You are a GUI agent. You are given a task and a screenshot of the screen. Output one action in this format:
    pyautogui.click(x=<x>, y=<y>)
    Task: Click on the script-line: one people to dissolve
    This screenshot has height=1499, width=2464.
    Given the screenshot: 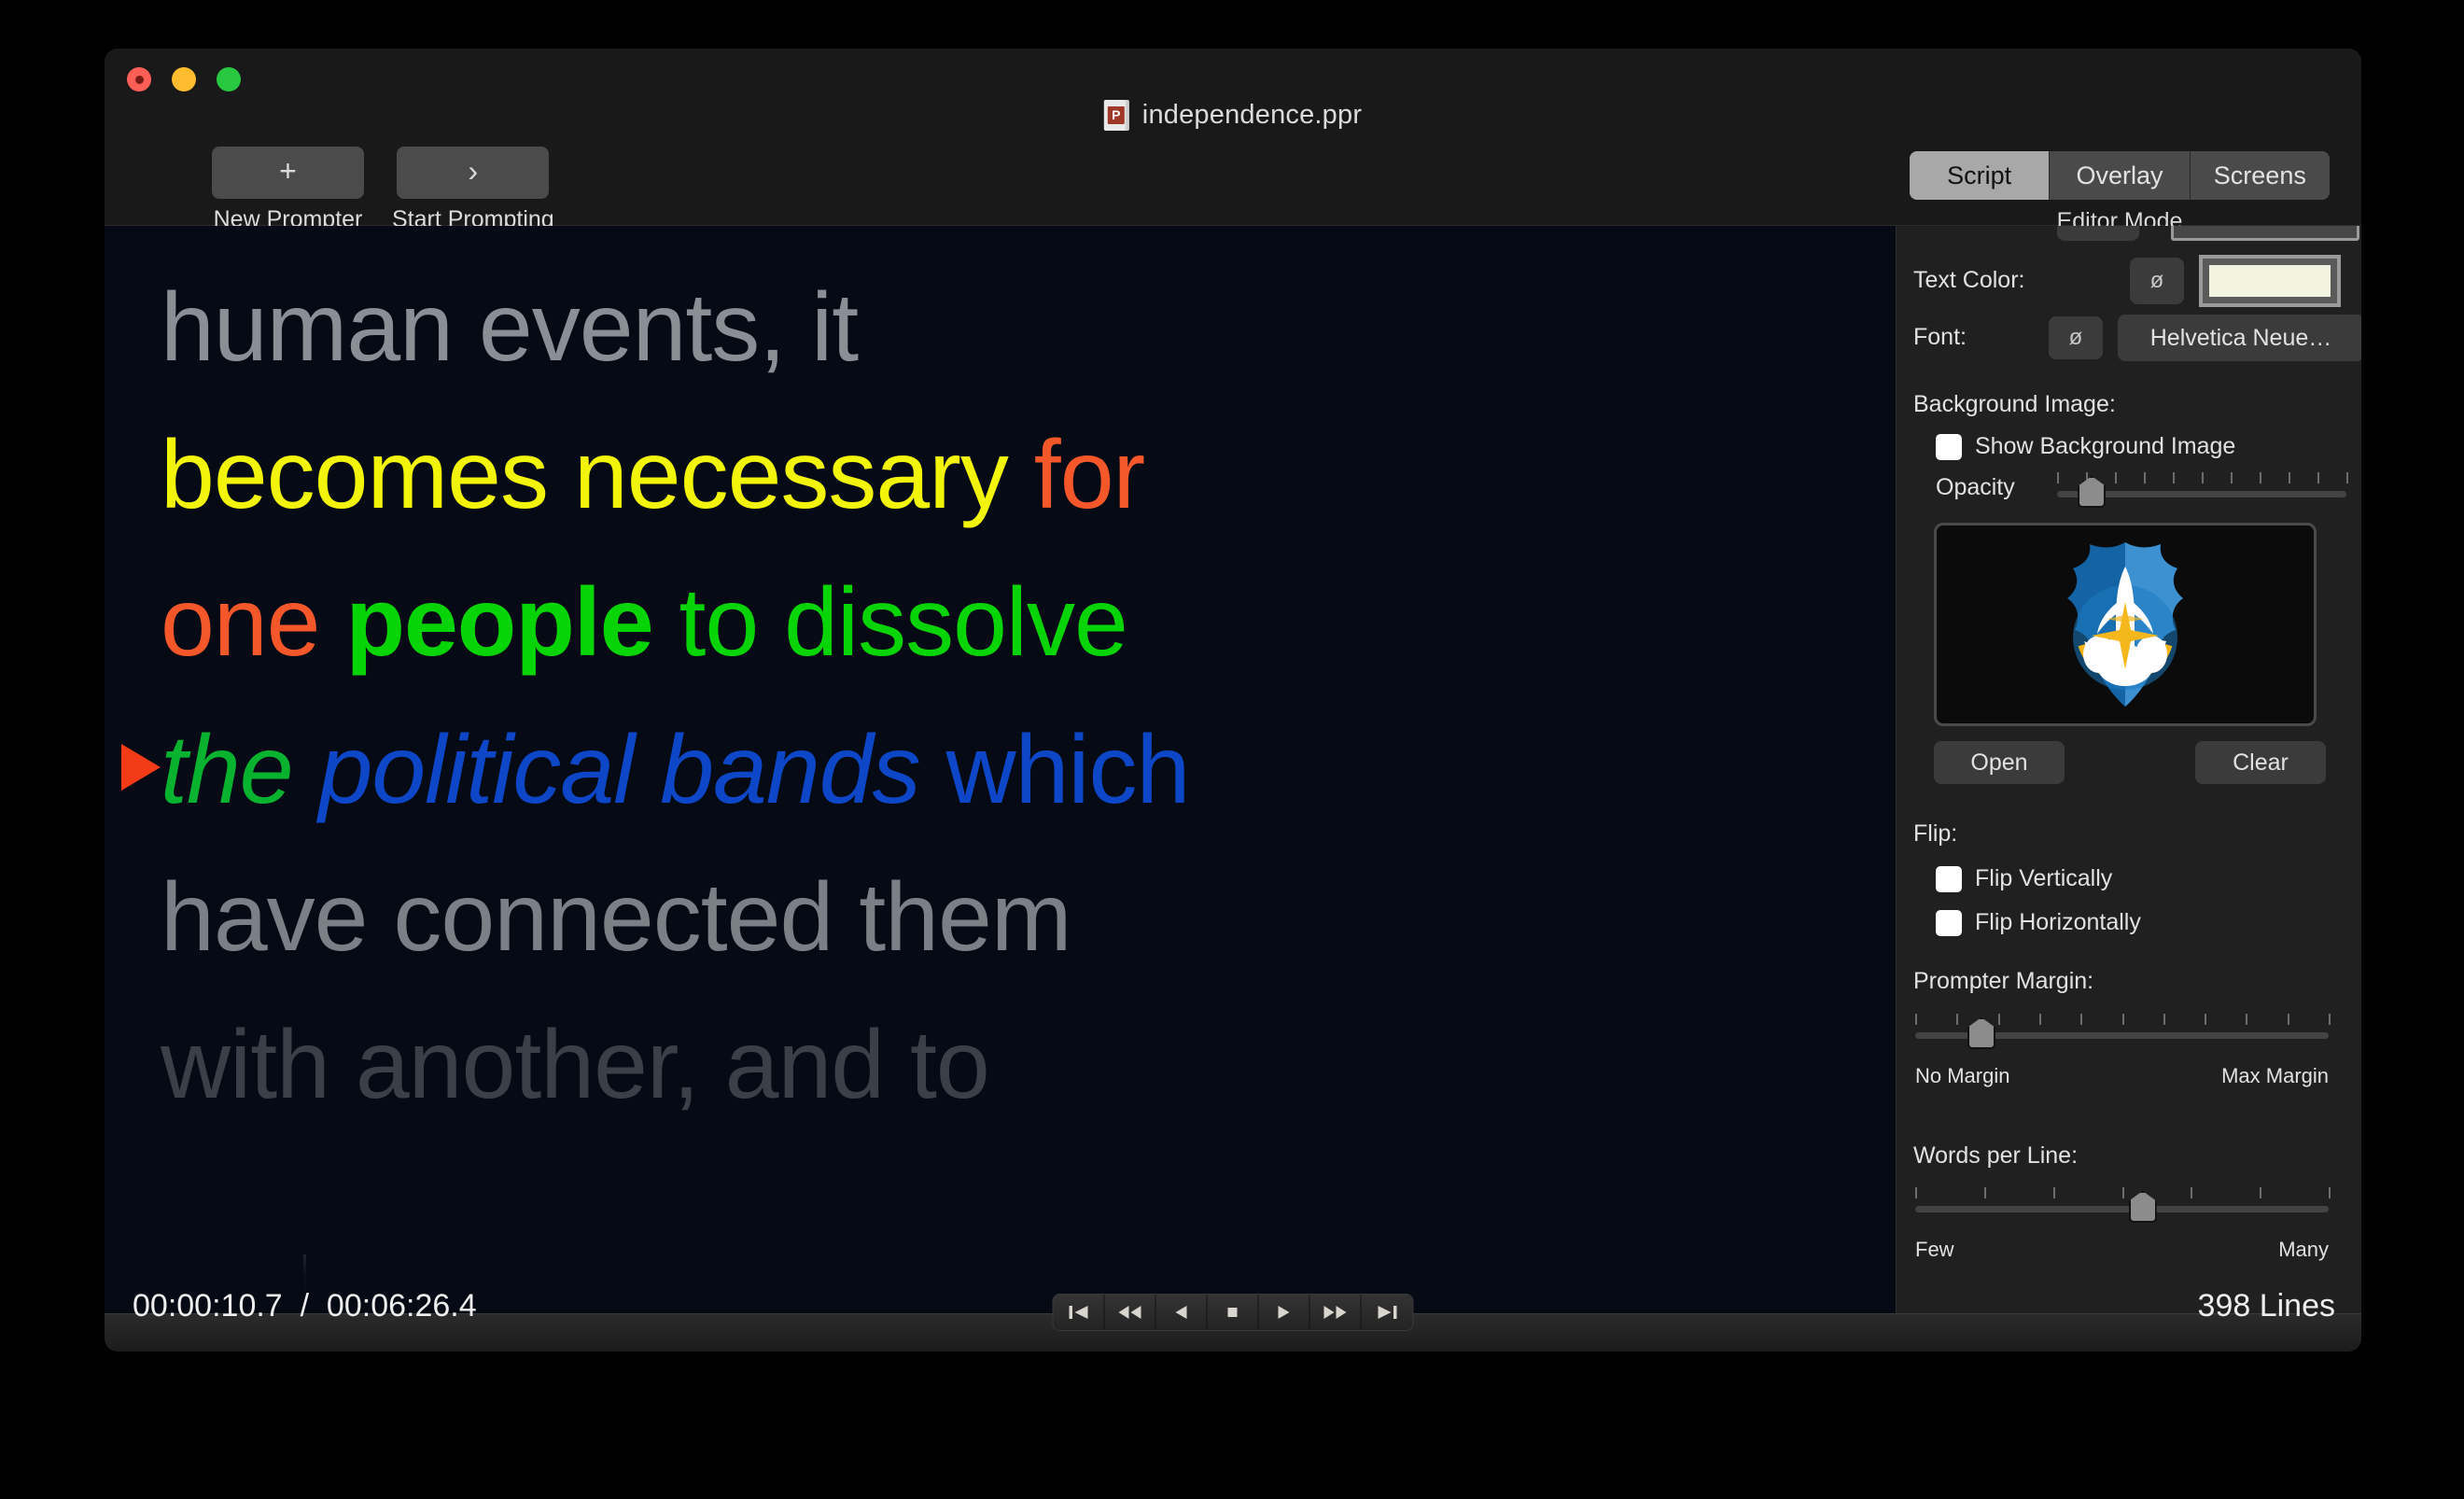 What is the action you would take?
    pyautogui.click(x=1028, y=622)
    